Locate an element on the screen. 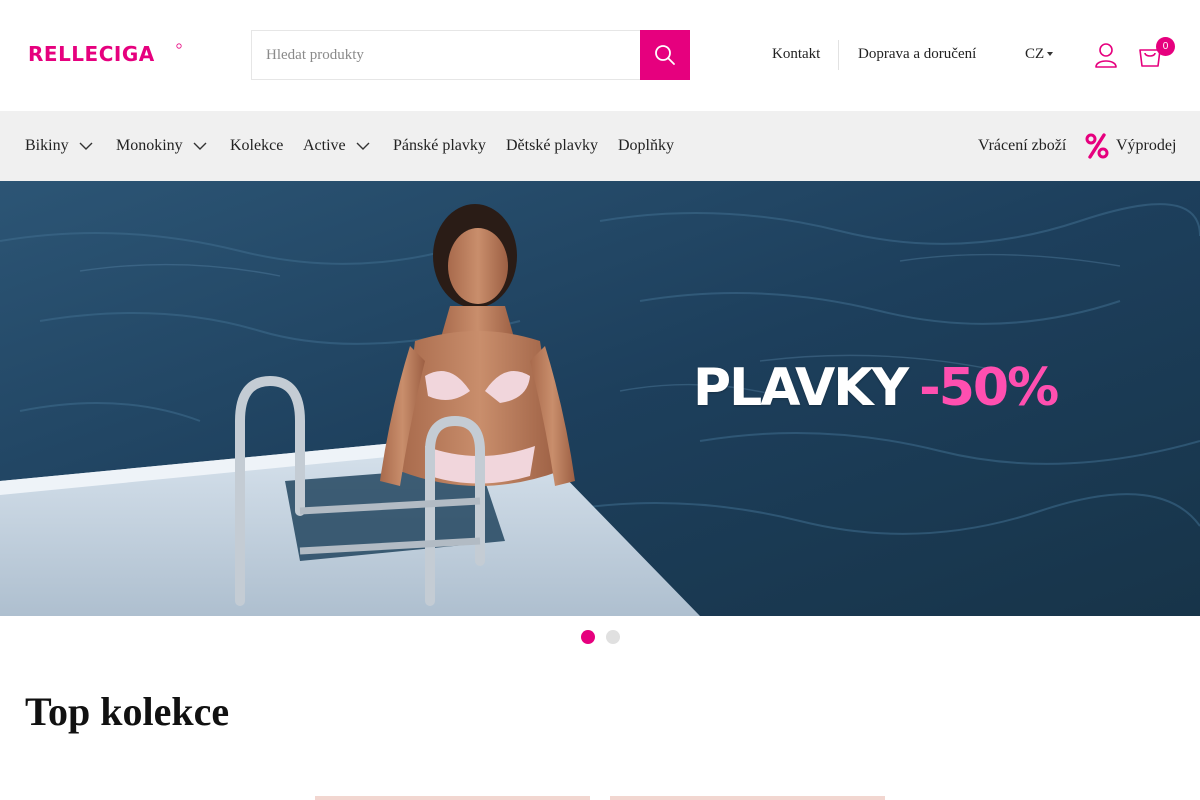 Image resolution: width=1200 pixels, height=800 pixels. percent-icon is located at coordinates (1097, 146).